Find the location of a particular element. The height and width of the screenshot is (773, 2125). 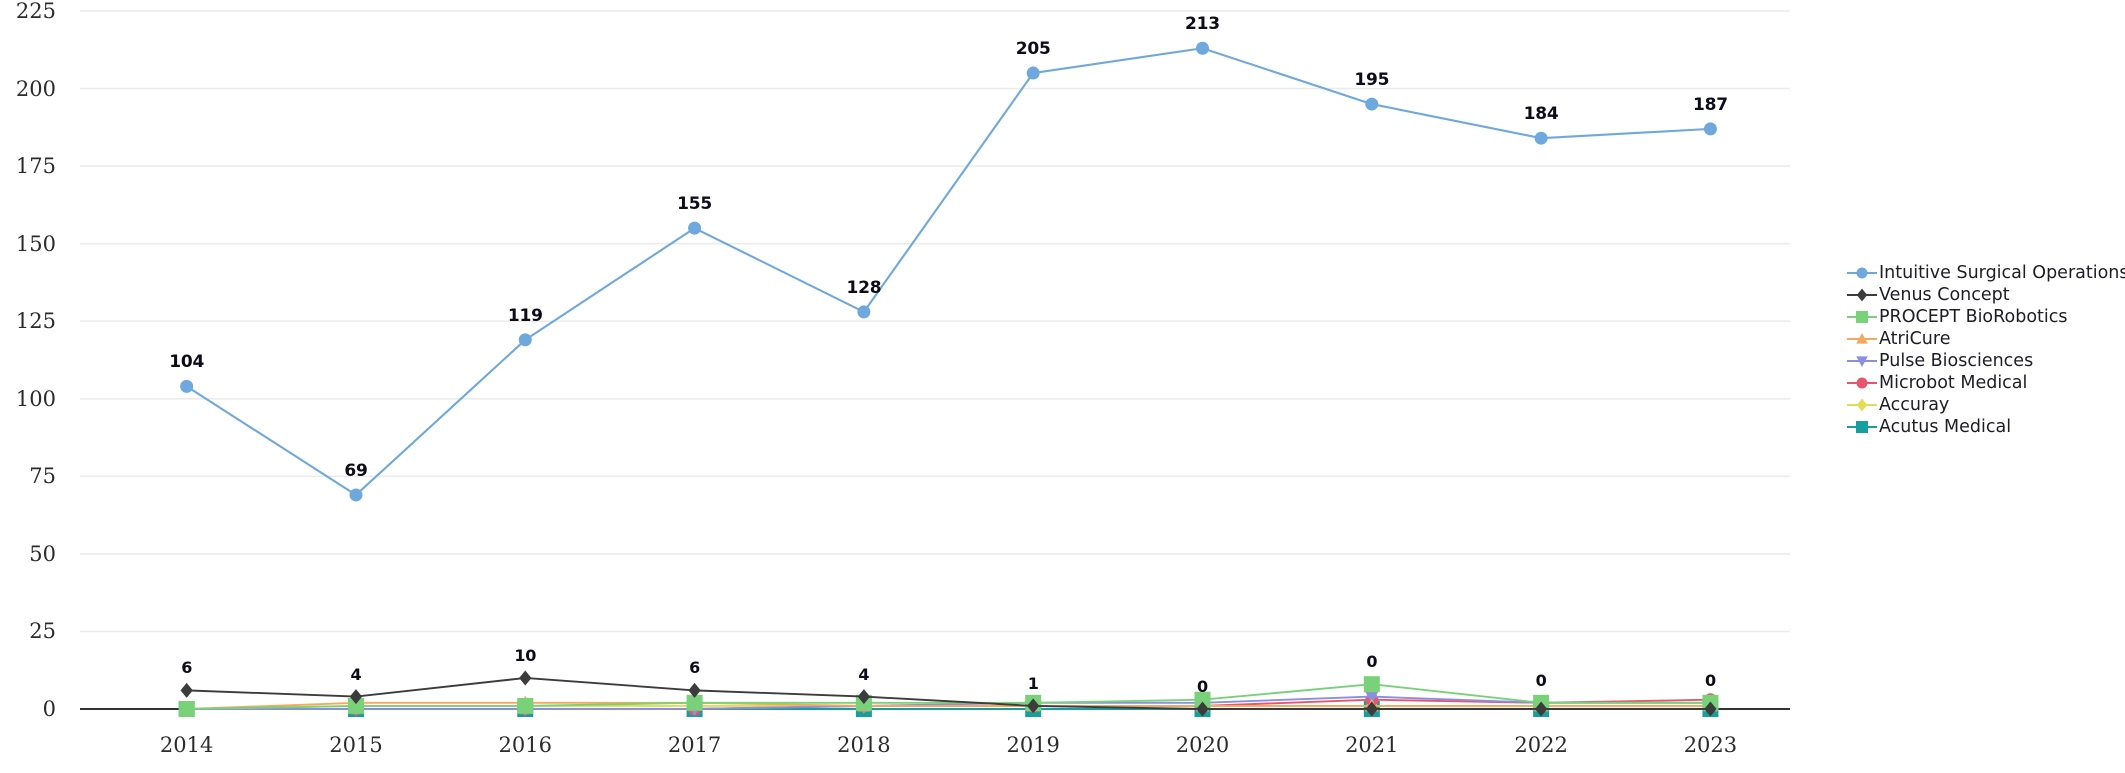

x-axis-tick-label: 2015 is located at coordinates (356, 745).